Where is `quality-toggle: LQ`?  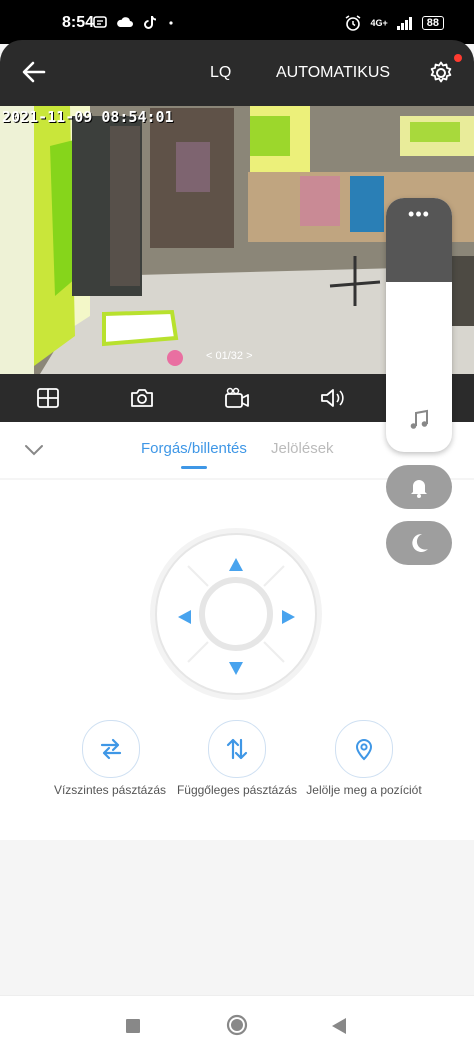 quality-toggle: LQ is located at coordinates (220, 73).